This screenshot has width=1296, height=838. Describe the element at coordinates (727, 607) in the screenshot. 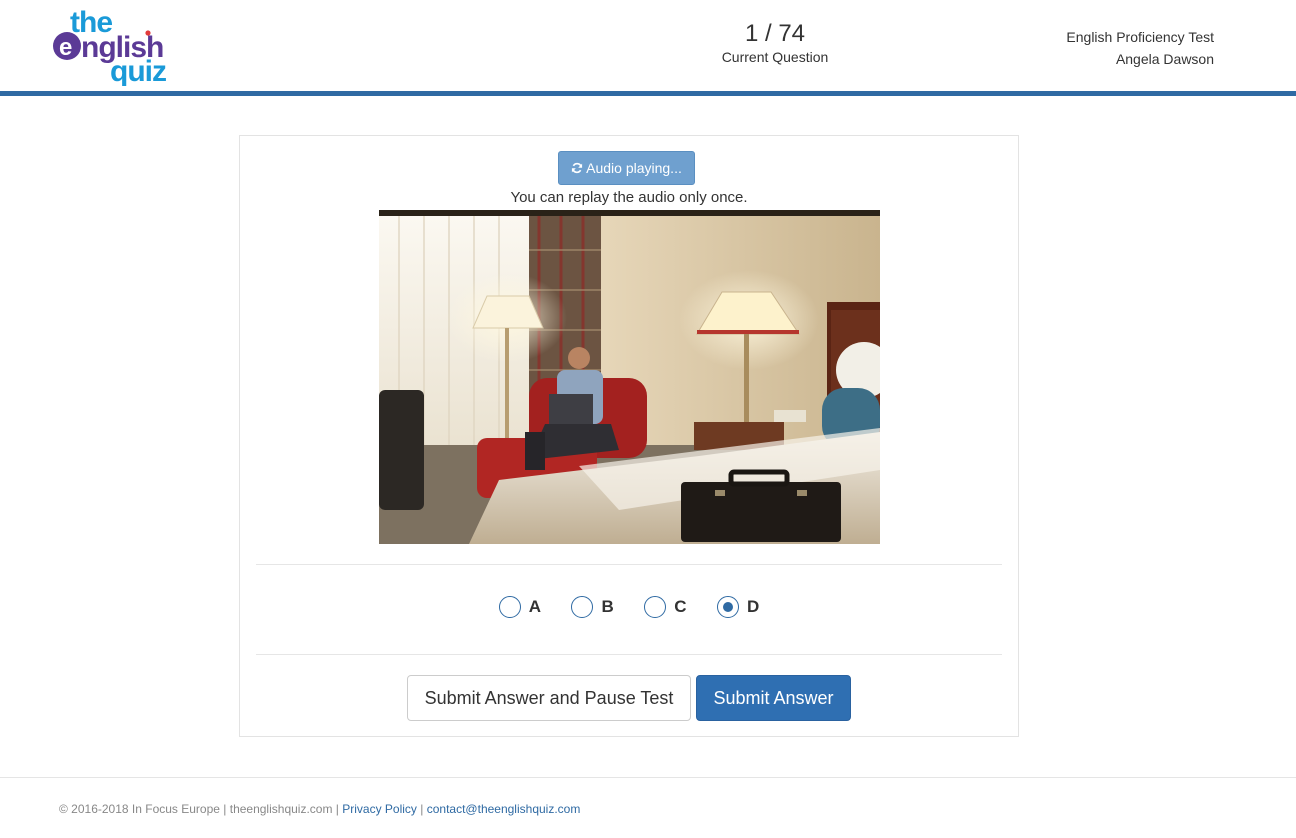

I see `radio-d` at that location.